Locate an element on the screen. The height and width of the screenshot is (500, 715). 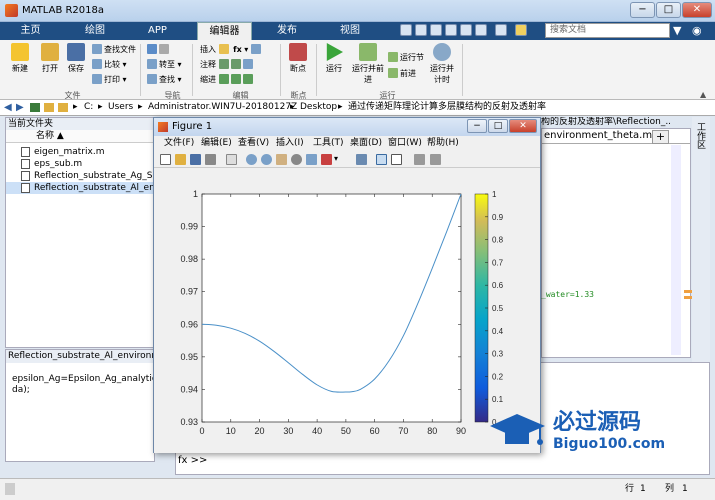
address-part-drive: C: is located at coordinates (88, 107).